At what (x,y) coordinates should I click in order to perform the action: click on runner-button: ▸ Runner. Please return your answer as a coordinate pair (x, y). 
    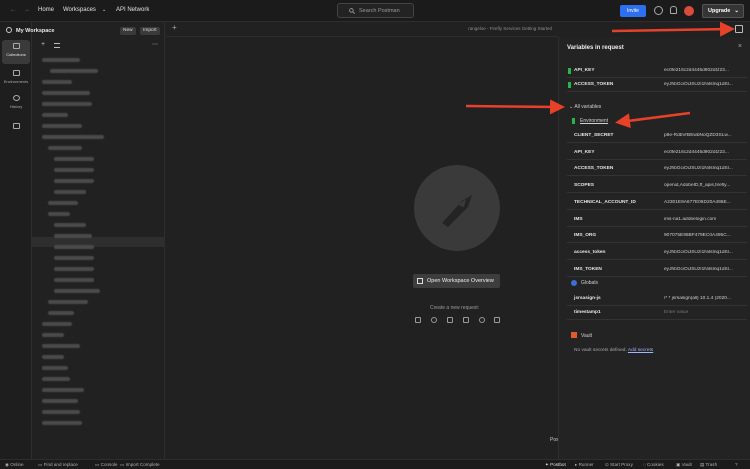
    Looking at the image, I should click on (584, 465).